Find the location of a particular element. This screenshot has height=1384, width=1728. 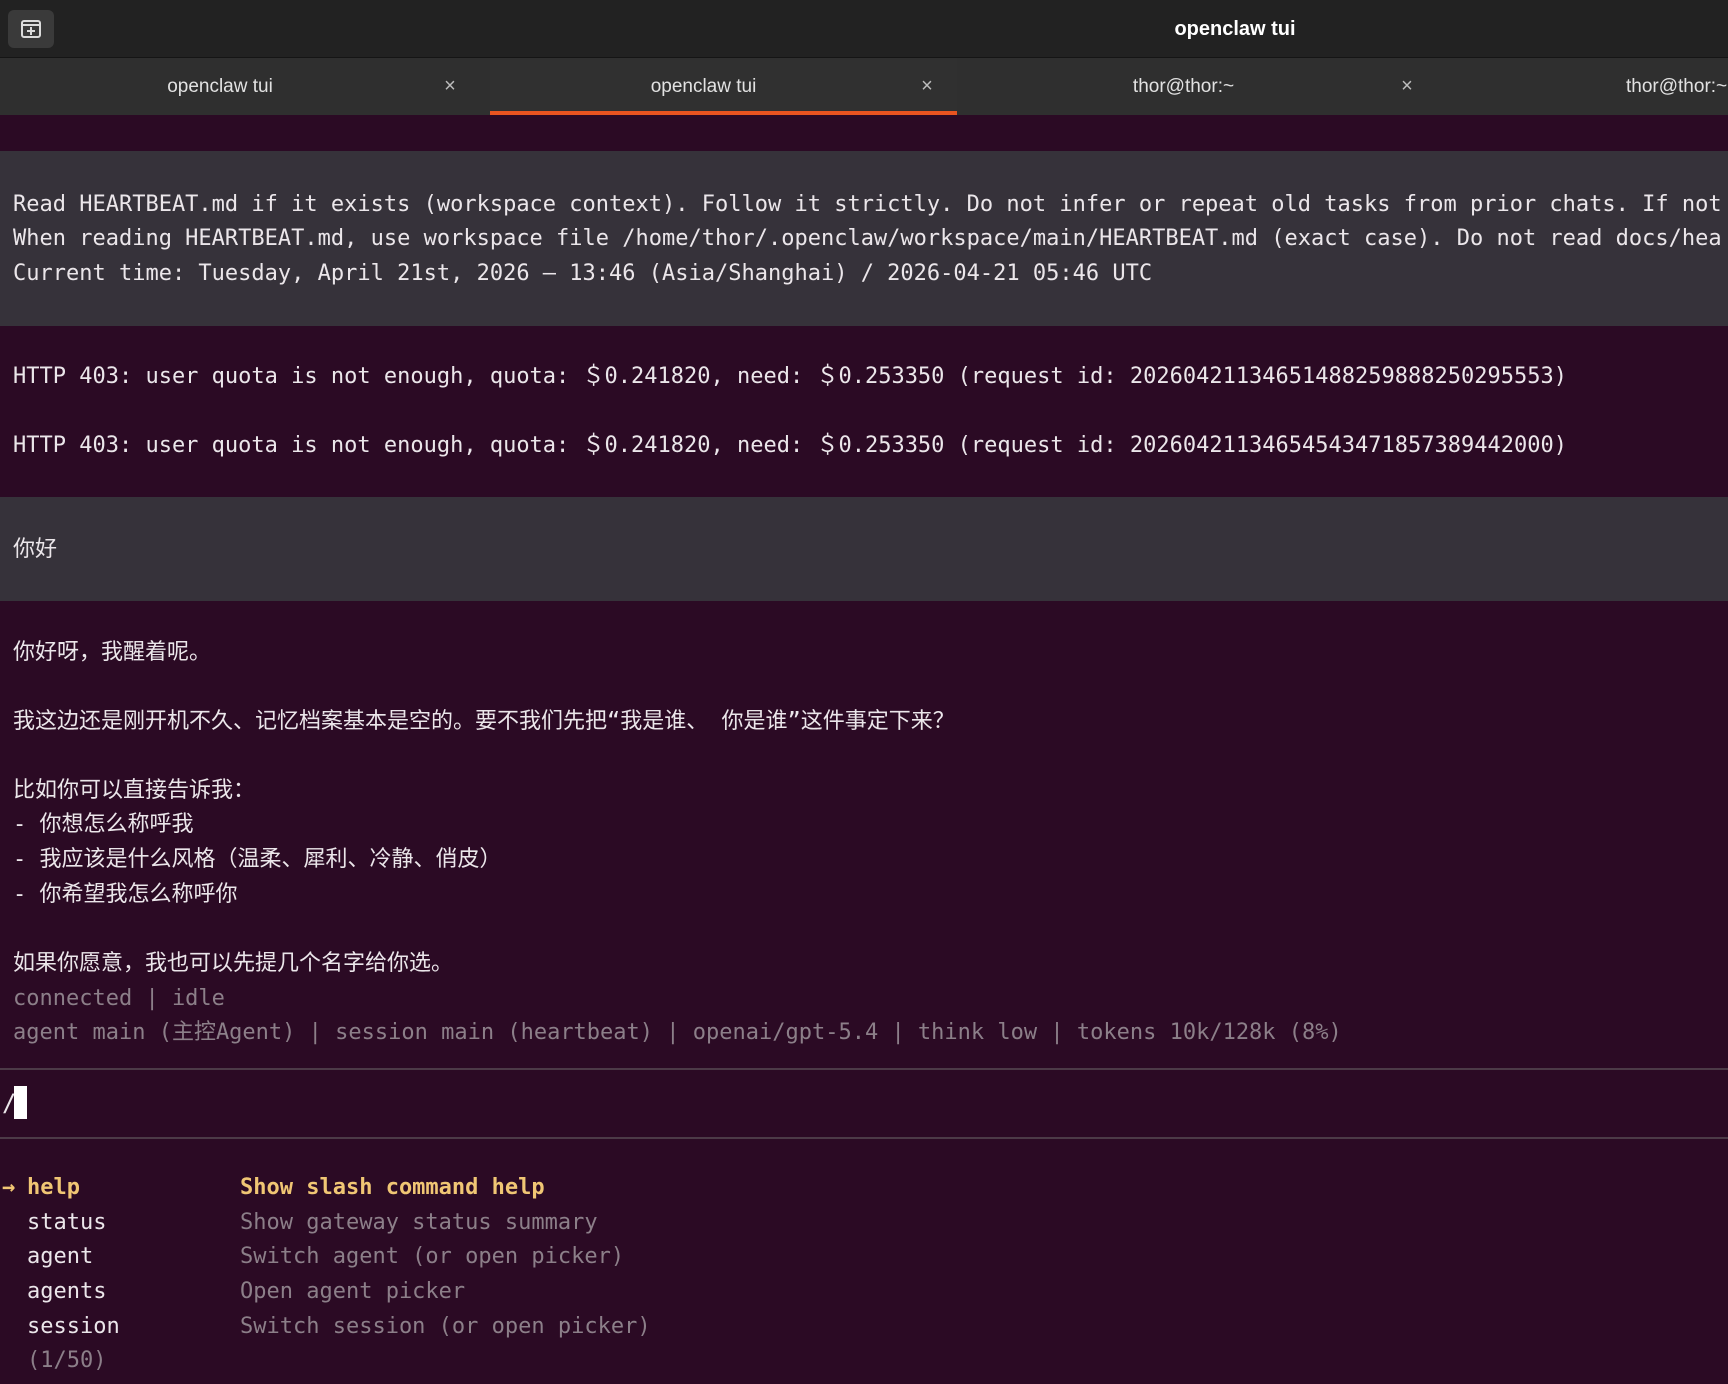

command-item-agent: agent is located at coordinates (60, 1257).